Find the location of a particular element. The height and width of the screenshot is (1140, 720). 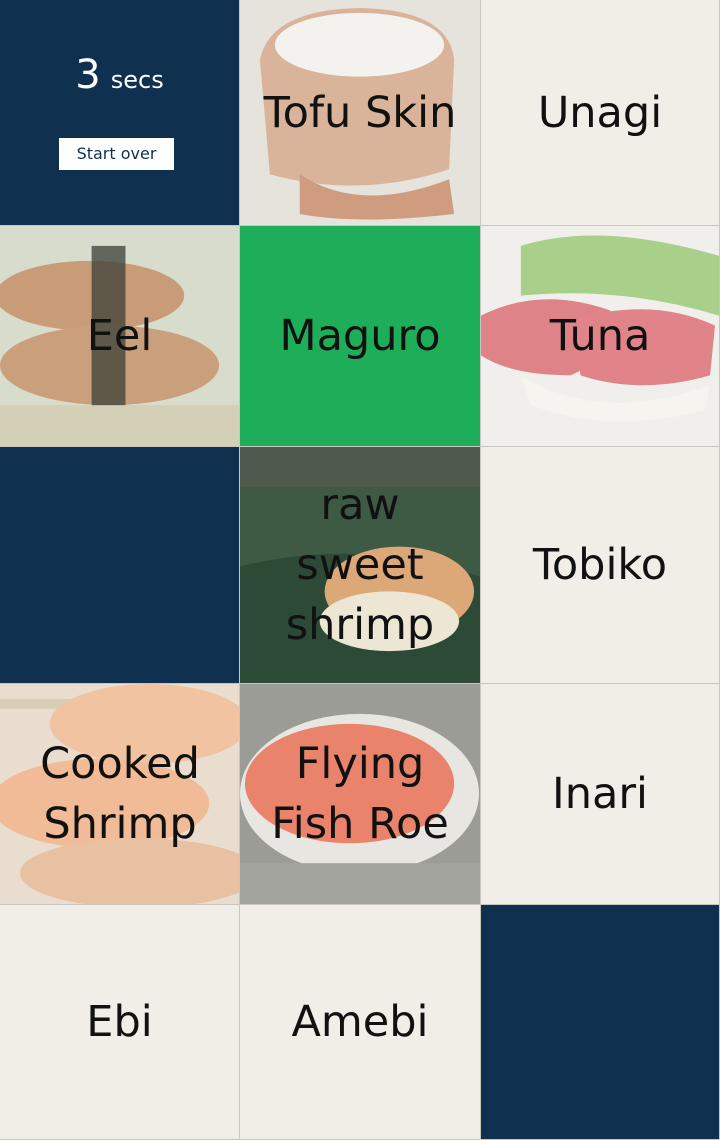

card-amebi: Amebi is located at coordinates (360, 1022).